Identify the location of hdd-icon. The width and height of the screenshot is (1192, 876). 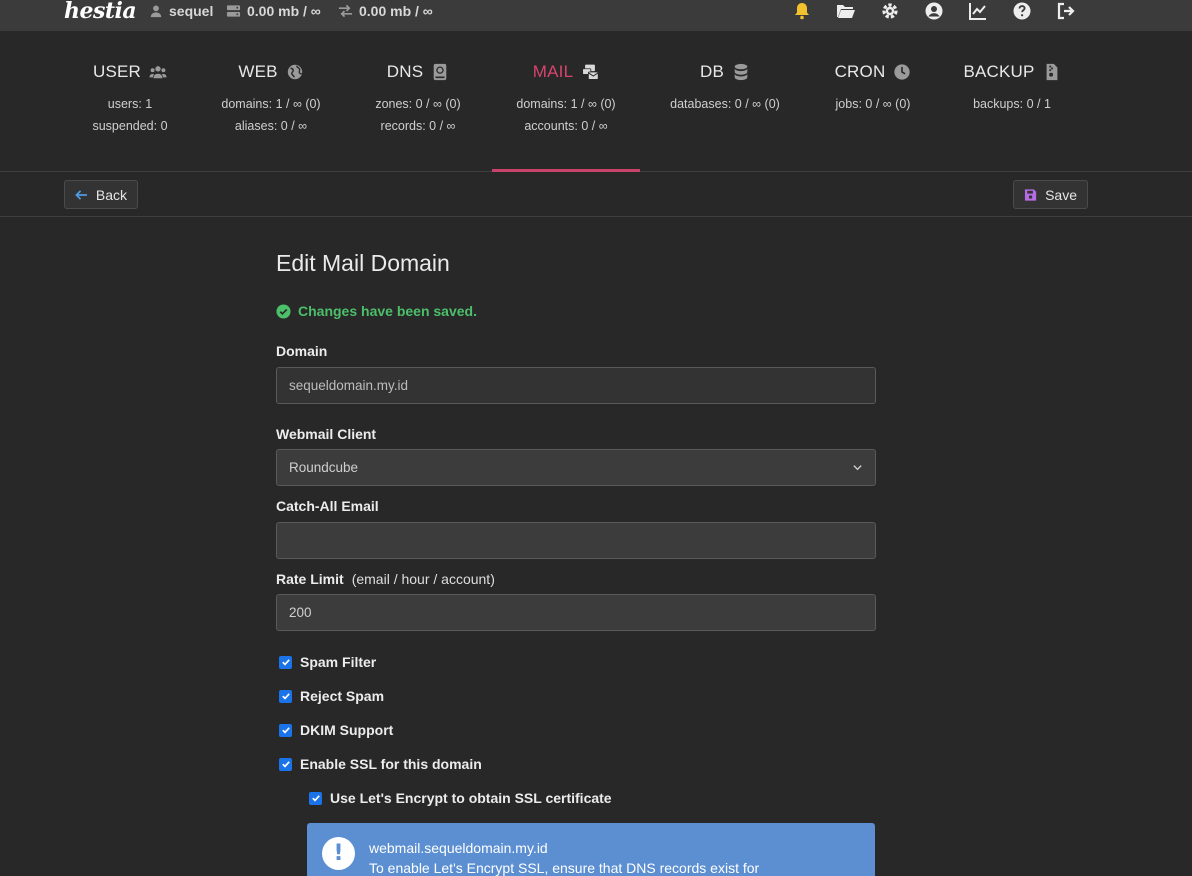
(233, 11).